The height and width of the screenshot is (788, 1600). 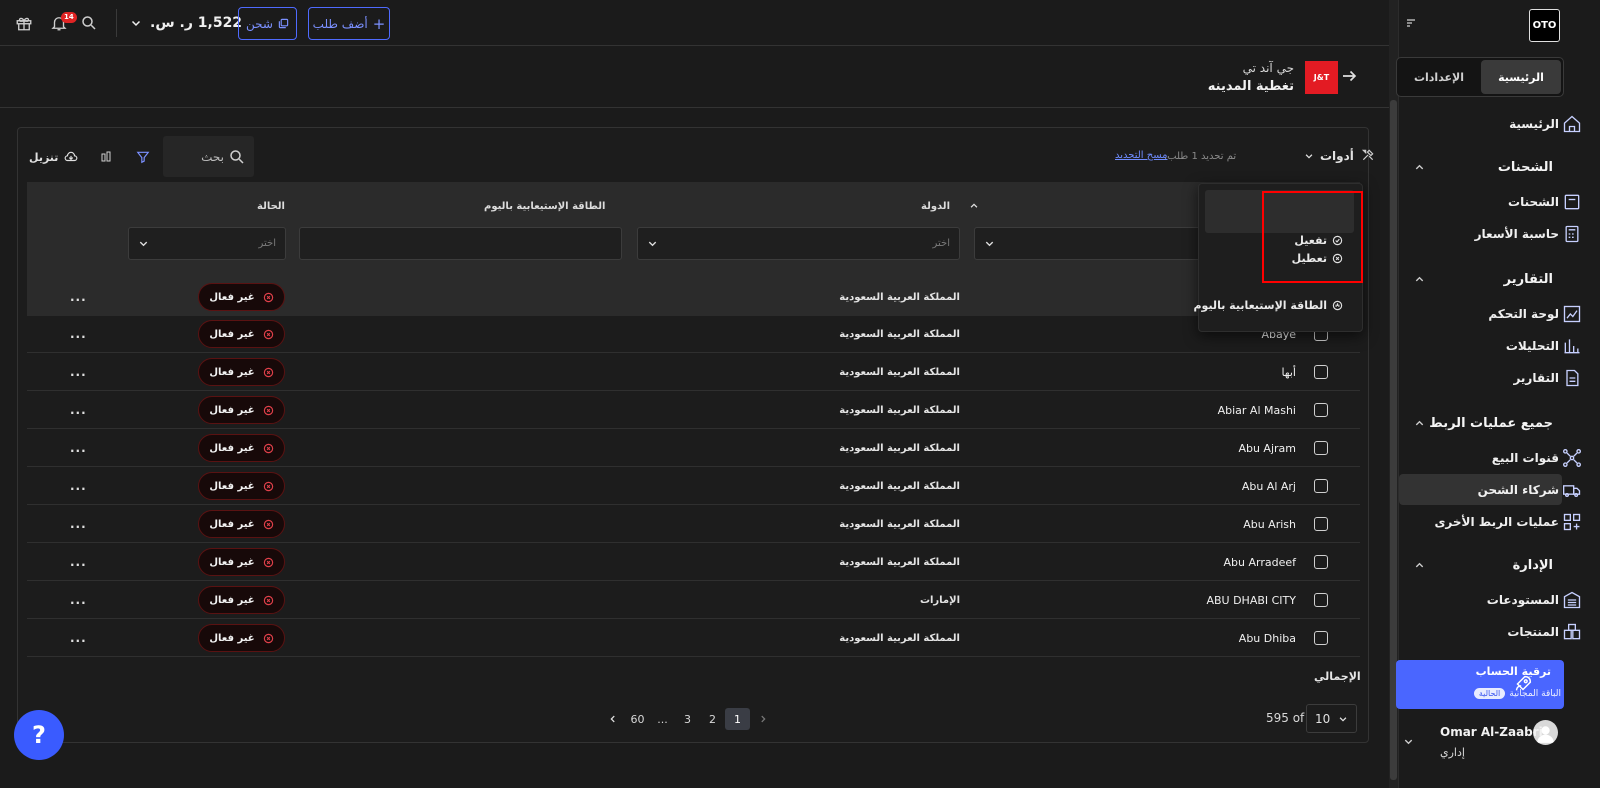 What do you see at coordinates (737, 719) in the screenshot?
I see `page-1: 1` at bounding box center [737, 719].